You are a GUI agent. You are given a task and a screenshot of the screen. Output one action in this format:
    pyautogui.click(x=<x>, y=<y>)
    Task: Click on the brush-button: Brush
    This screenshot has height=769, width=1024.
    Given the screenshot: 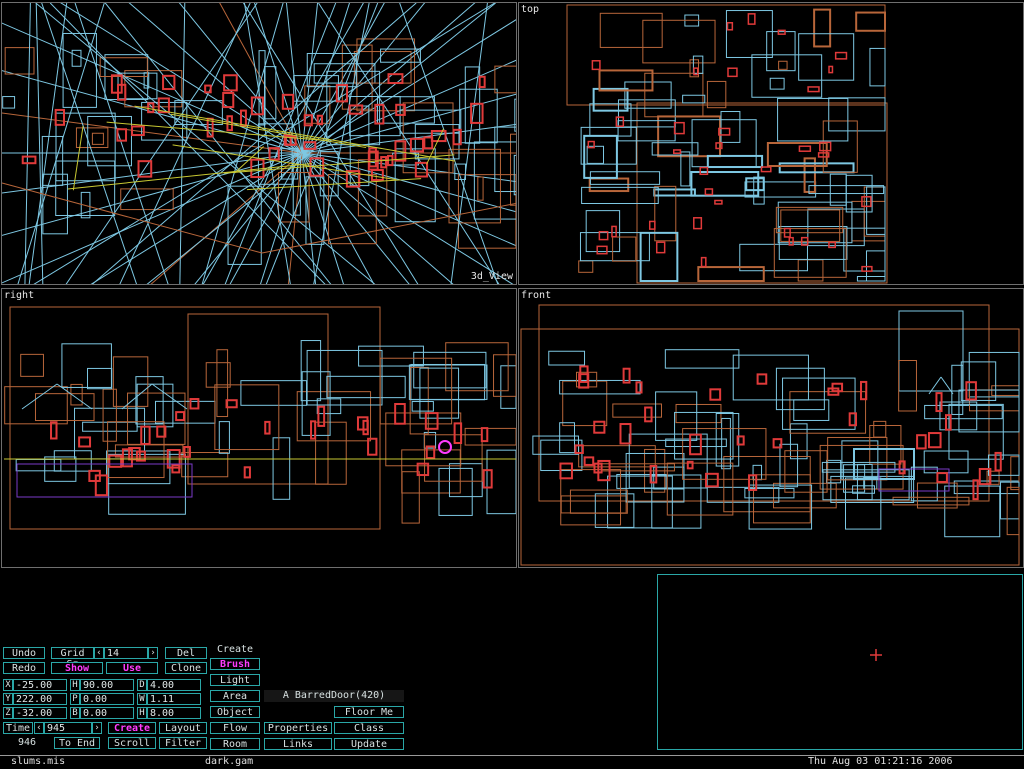 What is the action you would take?
    pyautogui.click(x=235, y=664)
    